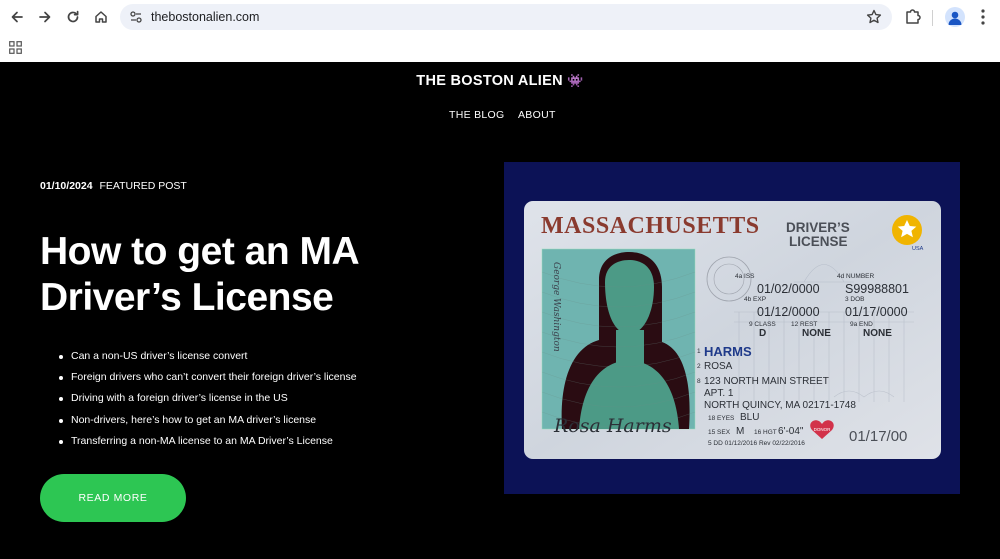 This screenshot has height=559, width=1000. What do you see at coordinates (718, 366) in the screenshot?
I see `first-name-value: ROSA` at bounding box center [718, 366].